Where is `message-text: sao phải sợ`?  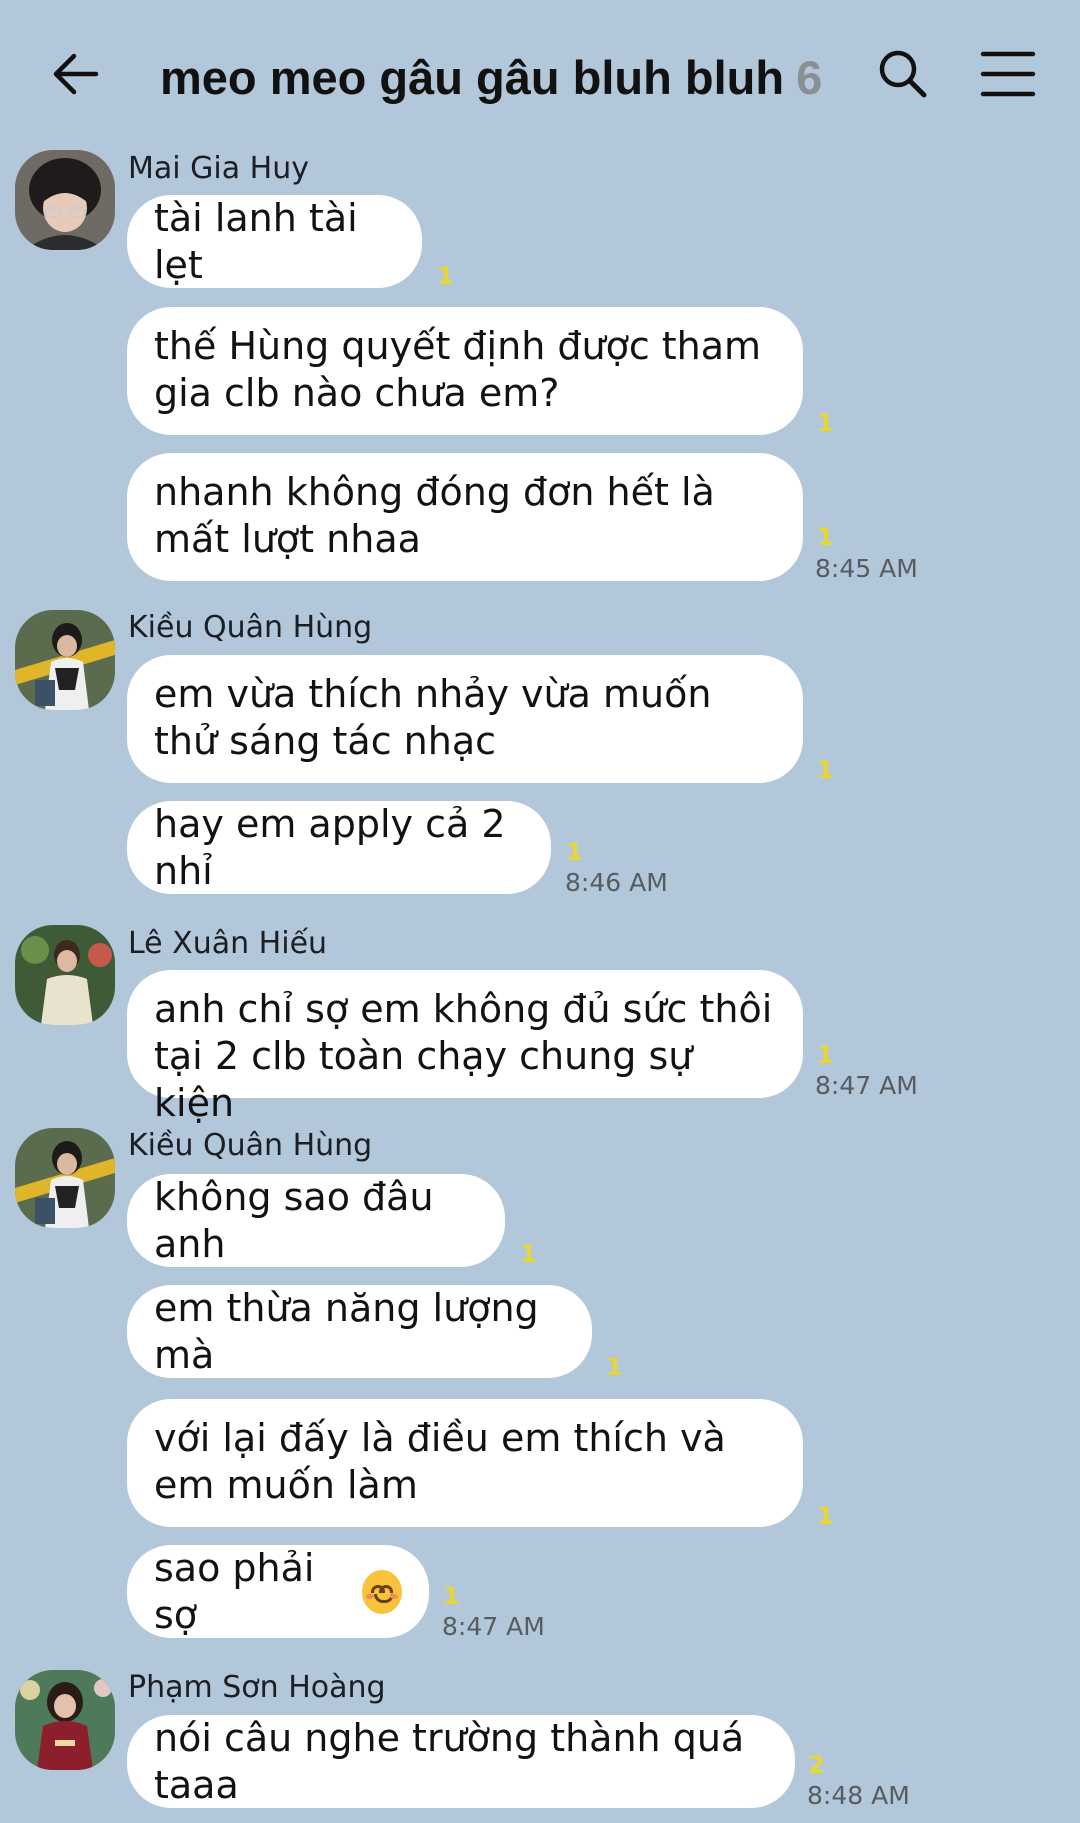 message-text: sao phải sợ is located at coordinates (234, 1591).